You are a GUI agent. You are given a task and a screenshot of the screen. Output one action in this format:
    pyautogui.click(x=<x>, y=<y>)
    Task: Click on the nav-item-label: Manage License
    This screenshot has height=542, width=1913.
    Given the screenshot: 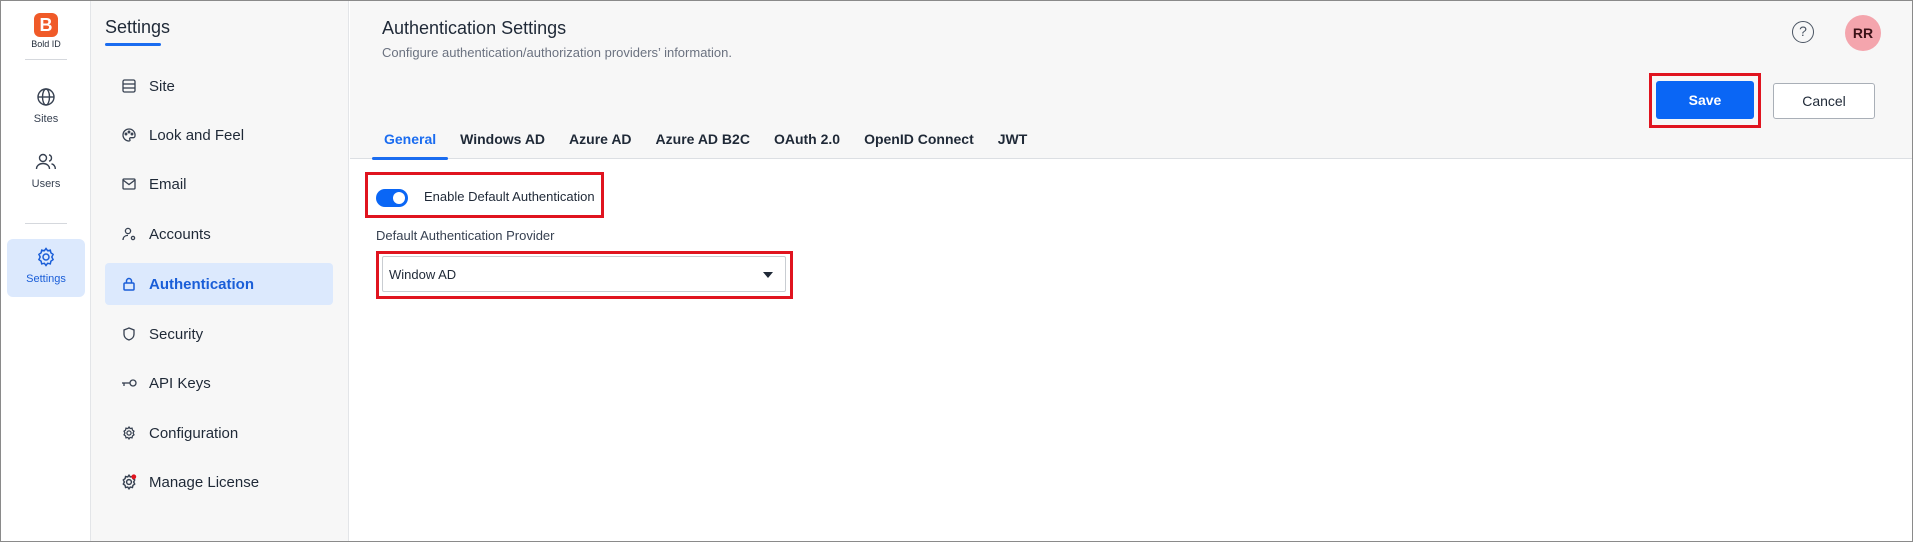 What is the action you would take?
    pyautogui.click(x=204, y=482)
    